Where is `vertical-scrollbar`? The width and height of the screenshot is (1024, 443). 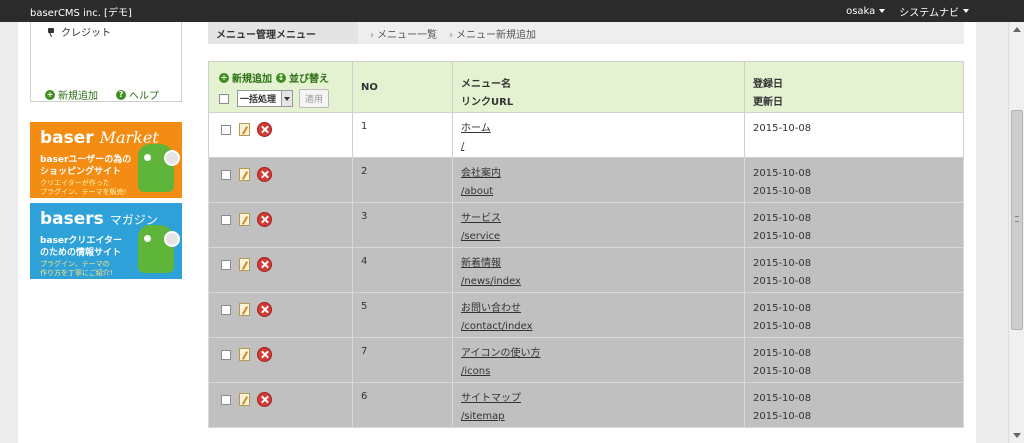 vertical-scrollbar is located at coordinates (1016, 232).